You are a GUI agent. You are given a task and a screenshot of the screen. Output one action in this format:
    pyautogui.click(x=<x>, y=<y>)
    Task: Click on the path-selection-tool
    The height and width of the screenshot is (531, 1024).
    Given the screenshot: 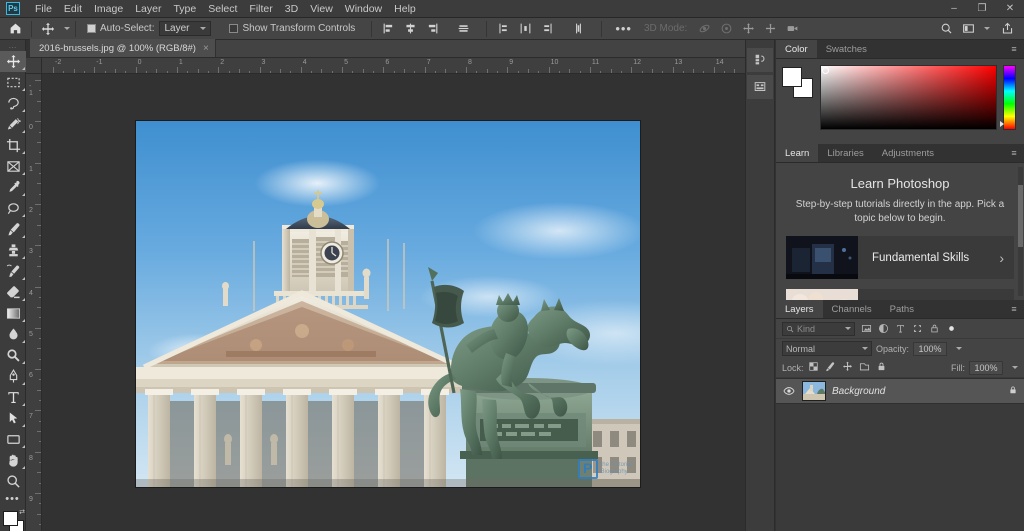 What is the action you would take?
    pyautogui.click(x=13, y=418)
    